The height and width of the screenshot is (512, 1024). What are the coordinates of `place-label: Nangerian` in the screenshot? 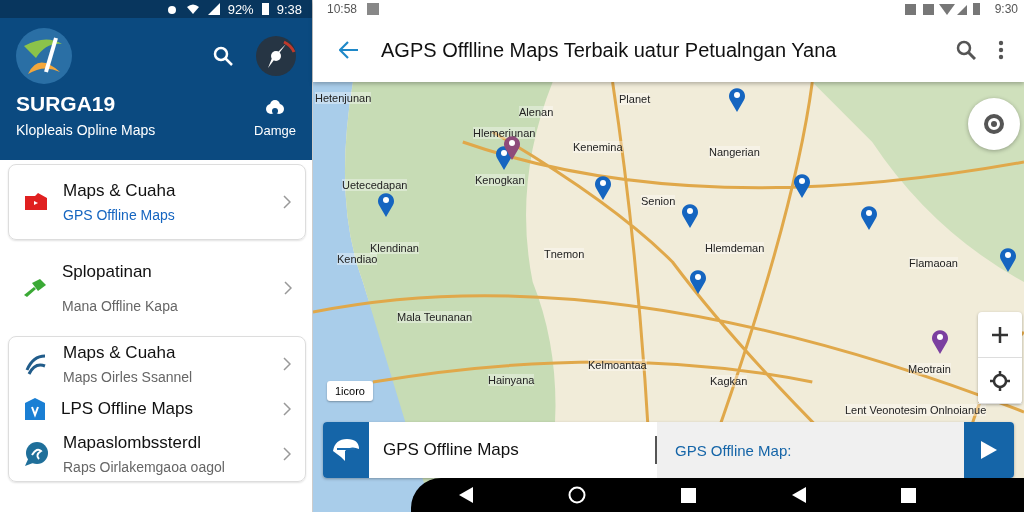 It's located at (734, 152).